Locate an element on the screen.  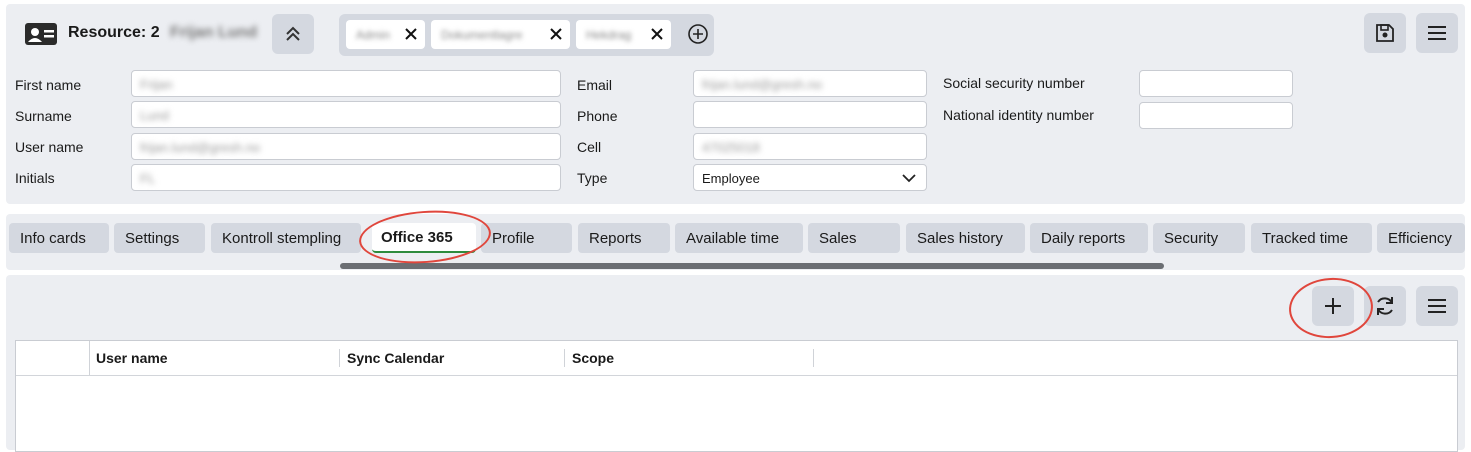
refresh-button is located at coordinates (1385, 306).